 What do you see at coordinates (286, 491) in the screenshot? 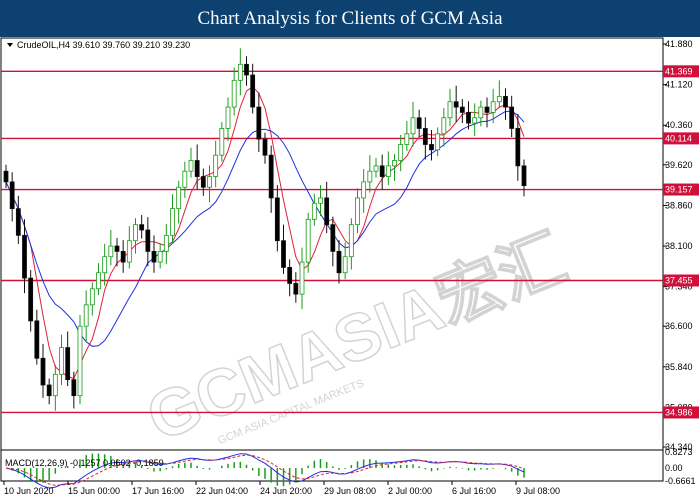
I see `time-tick-label: 24 Jun 20:00` at bounding box center [286, 491].